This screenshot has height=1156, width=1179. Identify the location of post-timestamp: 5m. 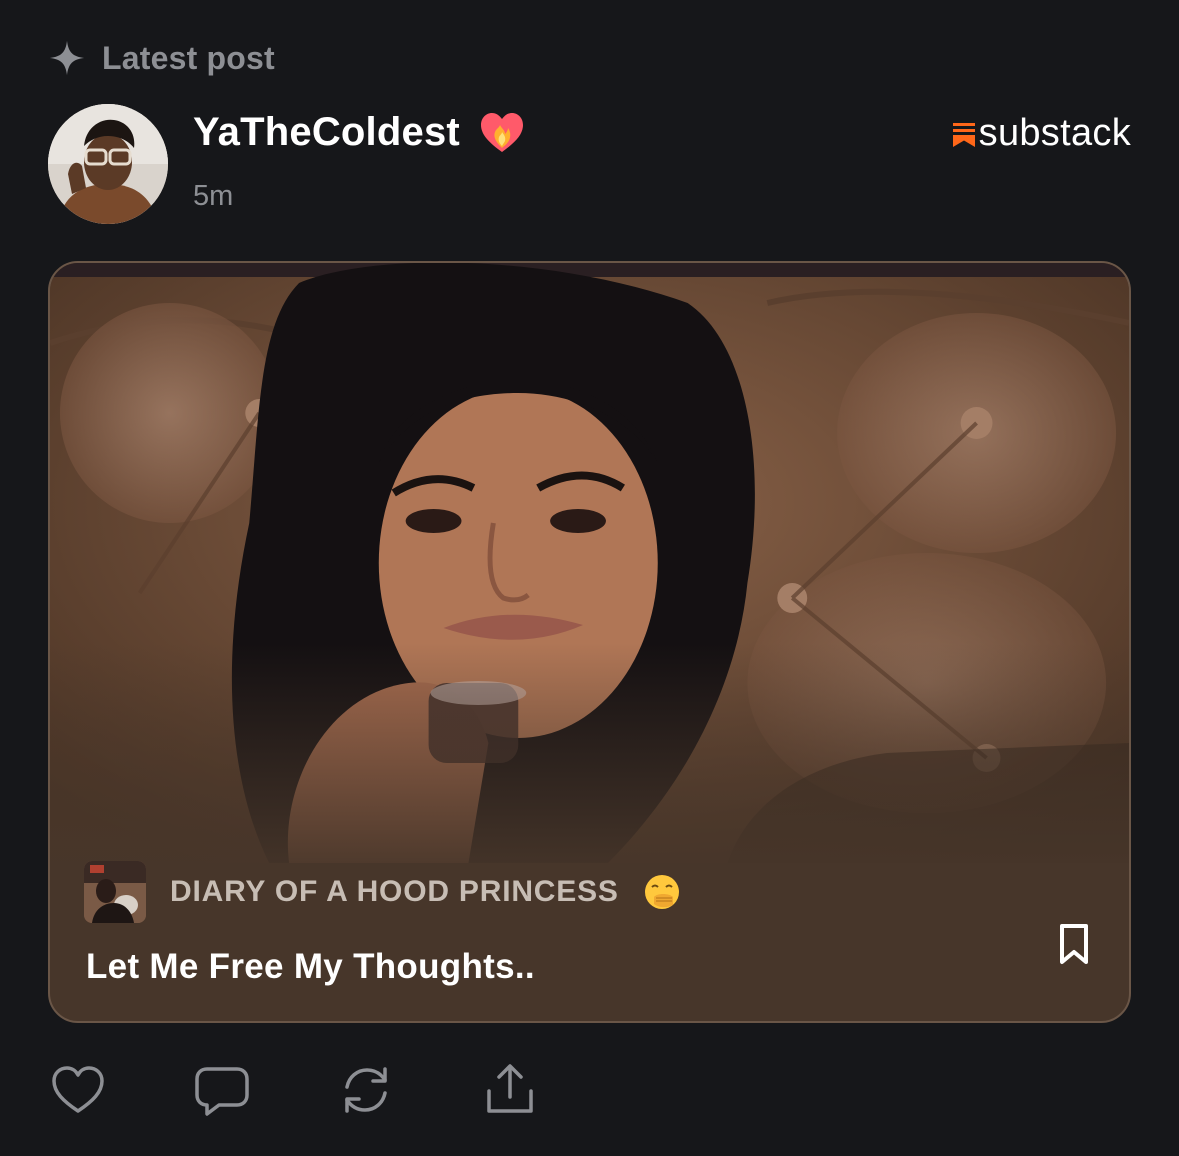
(213, 196).